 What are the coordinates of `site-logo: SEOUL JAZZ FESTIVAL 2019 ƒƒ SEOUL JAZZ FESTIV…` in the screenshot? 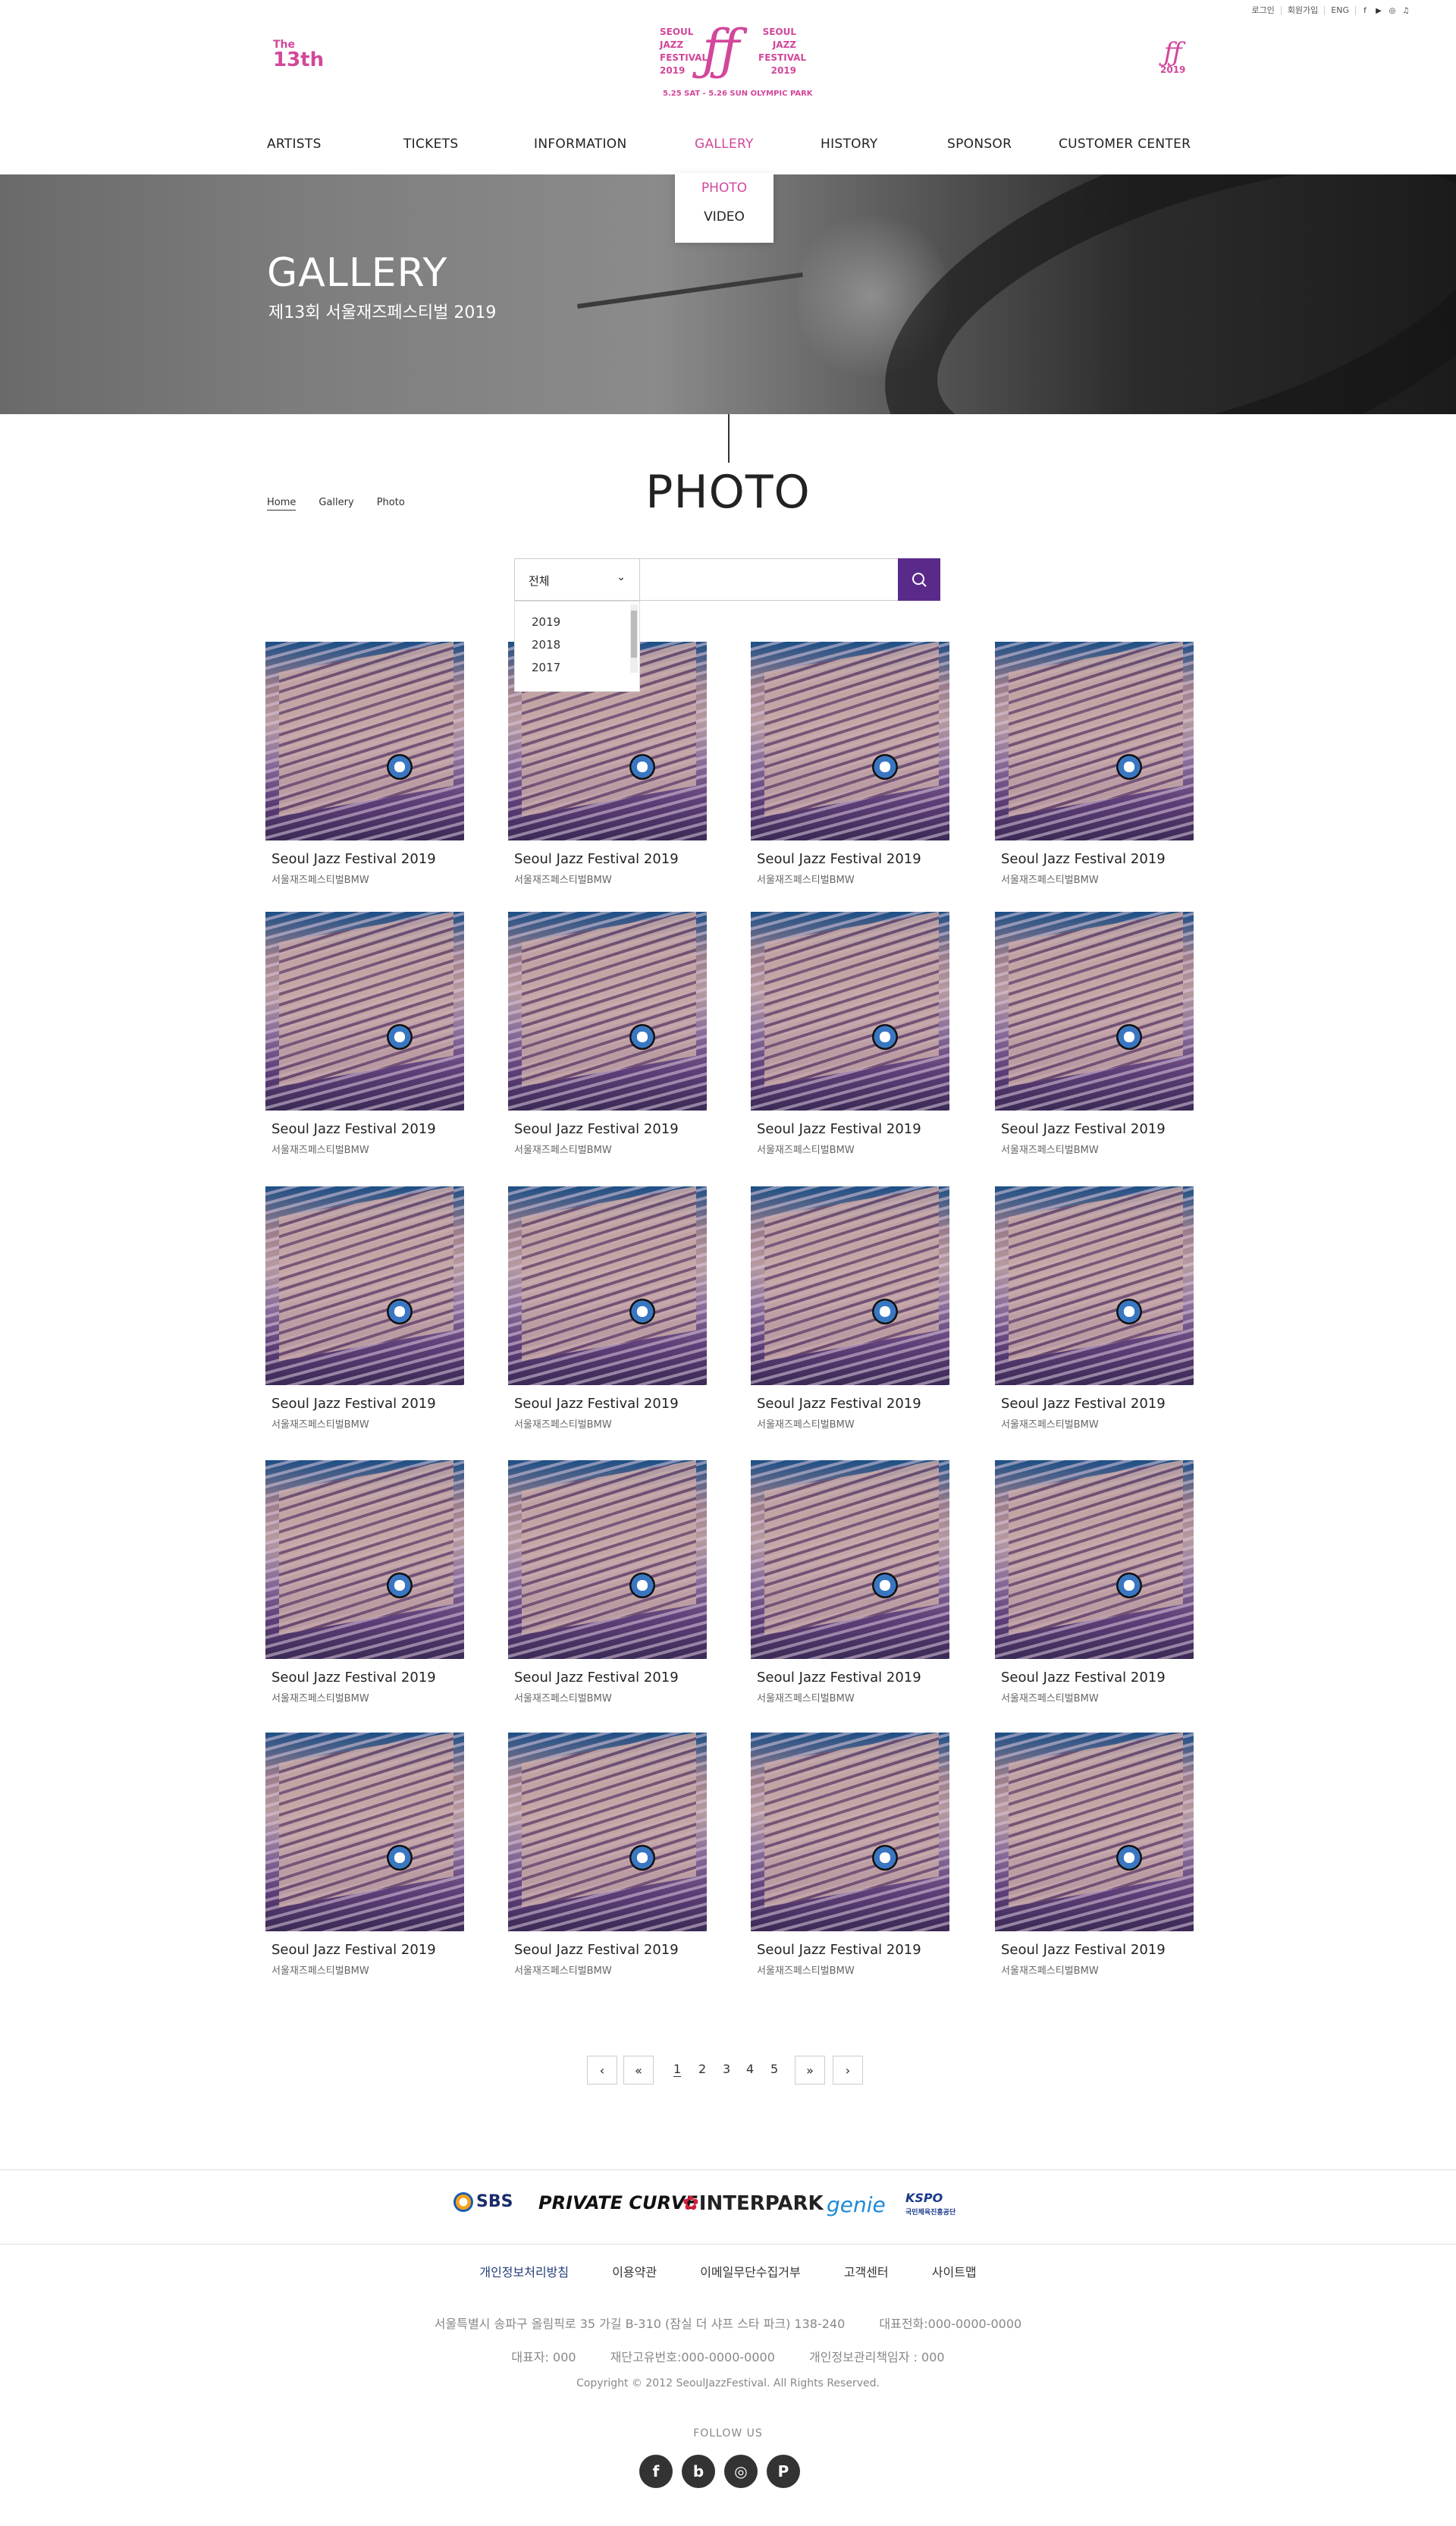 It's located at (736, 64).